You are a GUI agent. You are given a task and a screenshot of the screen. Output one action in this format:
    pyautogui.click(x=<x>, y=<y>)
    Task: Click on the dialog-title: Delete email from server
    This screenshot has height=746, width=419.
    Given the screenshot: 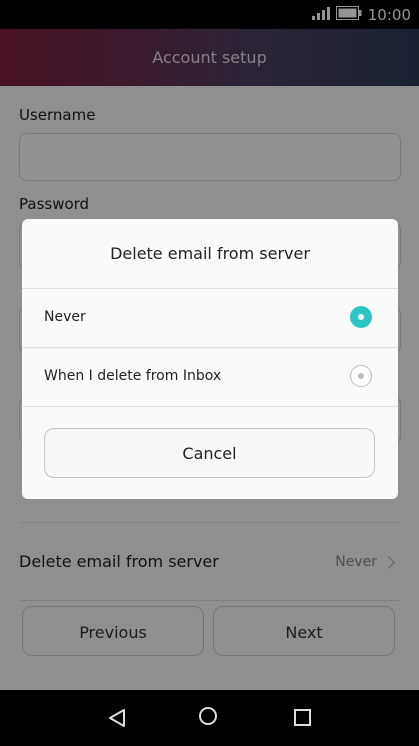 What is the action you would take?
    pyautogui.click(x=210, y=253)
    